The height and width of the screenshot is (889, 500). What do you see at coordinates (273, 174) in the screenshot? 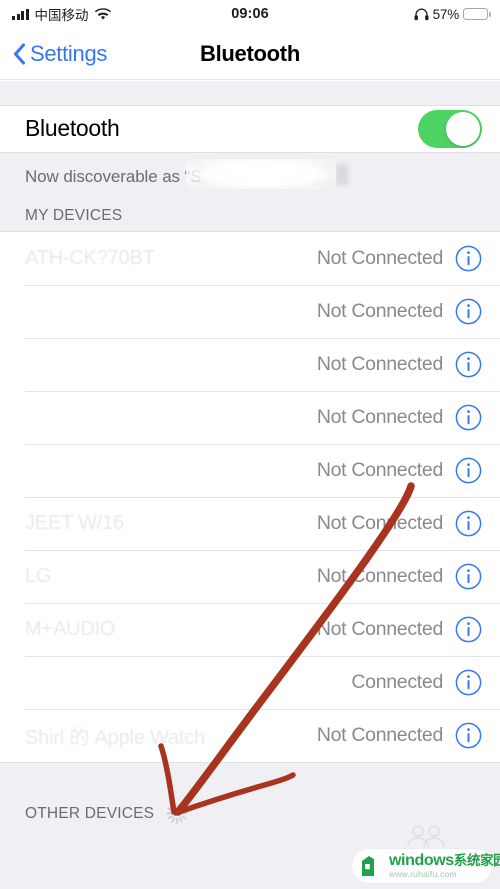
I see `redacted-device-name: ███████████` at bounding box center [273, 174].